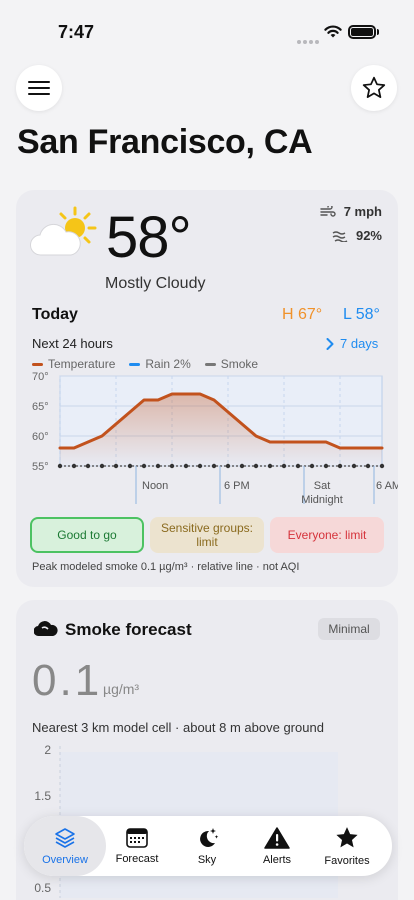 Image resolution: width=414 pixels, height=900 pixels. Describe the element at coordinates (128, 629) in the screenshot. I see `smoke-forecast-title: Smoke forecast` at that location.